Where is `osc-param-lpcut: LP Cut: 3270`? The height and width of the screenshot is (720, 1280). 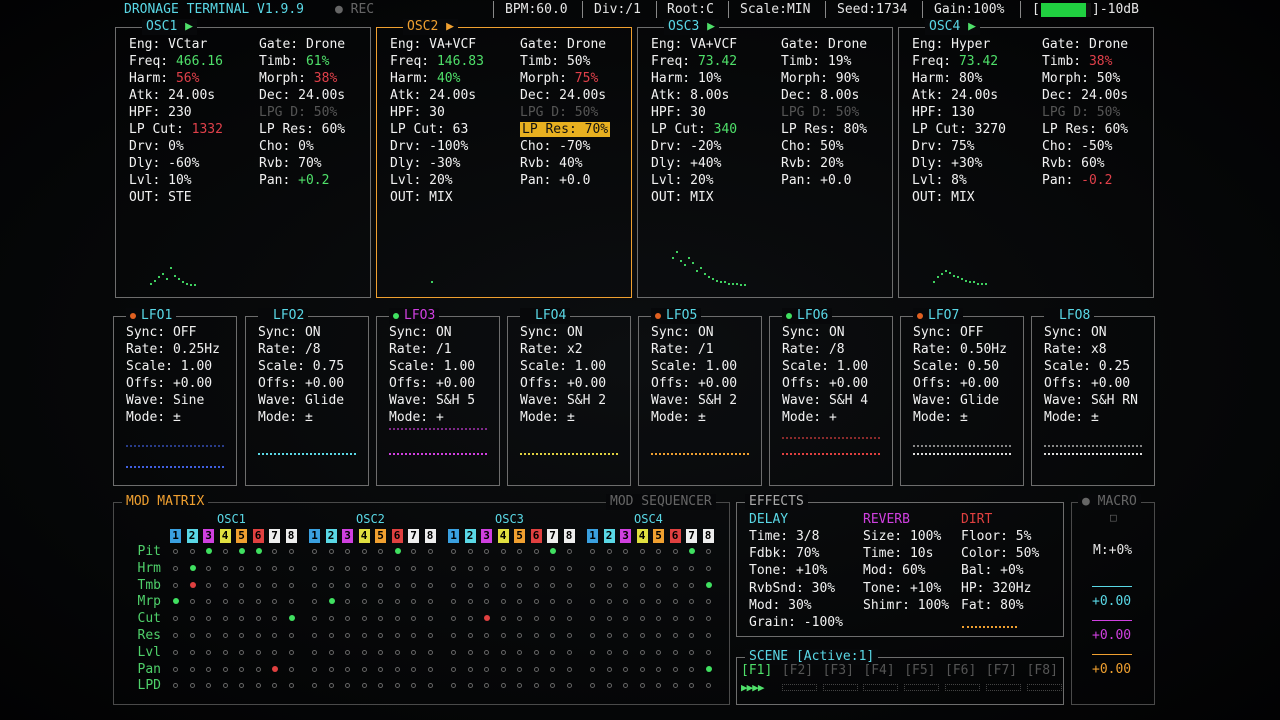 osc-param-lpcut: LP Cut: 3270 is located at coordinates (959, 129).